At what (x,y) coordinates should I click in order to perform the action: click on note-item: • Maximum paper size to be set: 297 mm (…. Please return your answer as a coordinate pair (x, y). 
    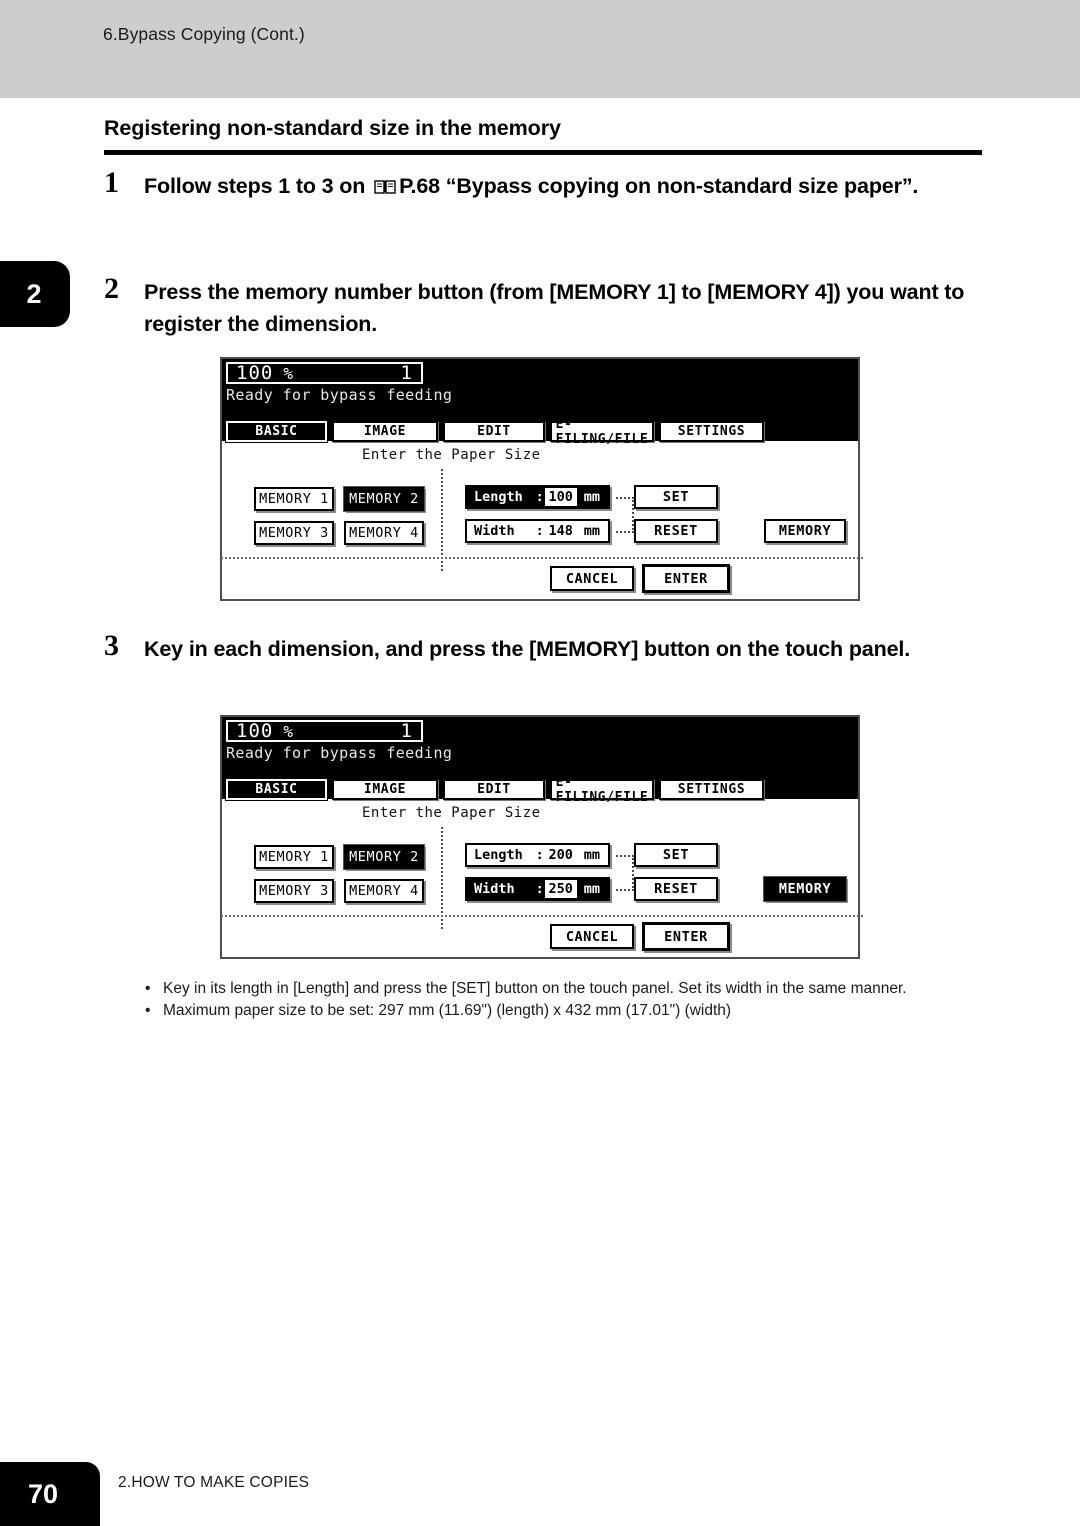
    Looking at the image, I should click on (575, 1011).